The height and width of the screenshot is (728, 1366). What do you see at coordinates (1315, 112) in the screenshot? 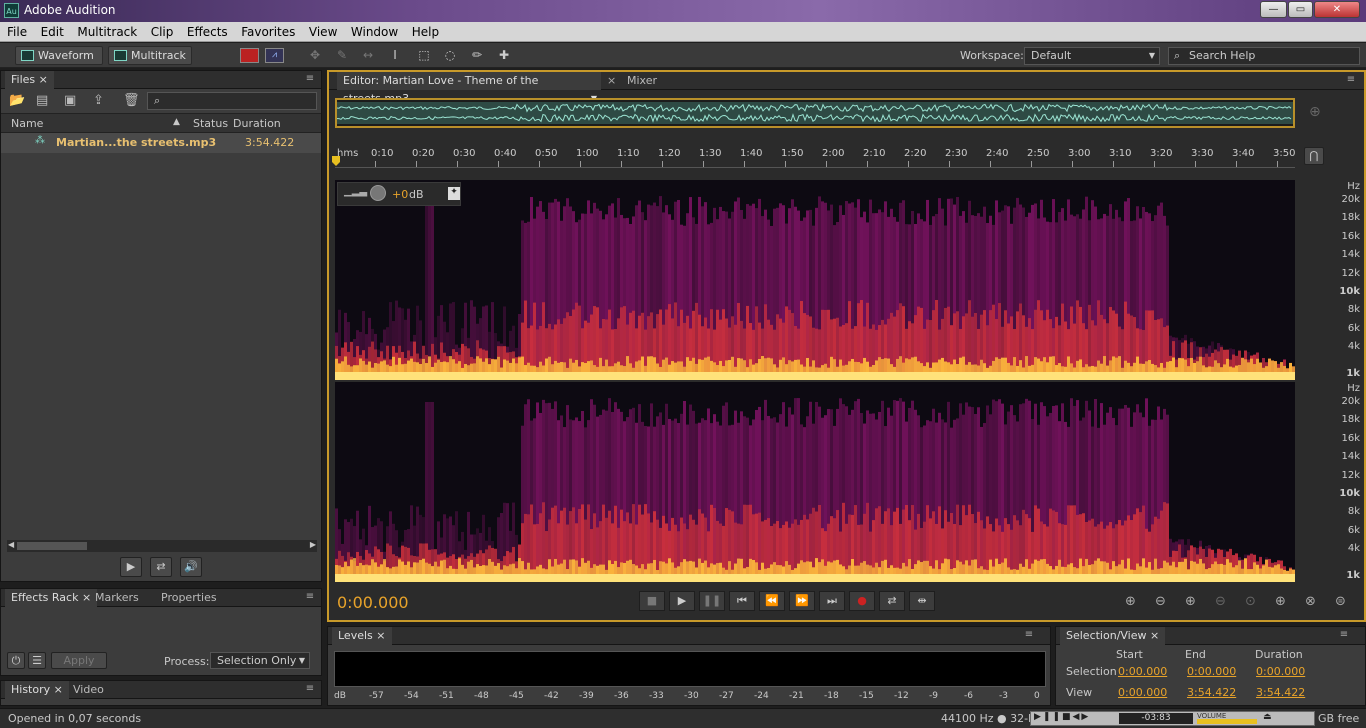
I see `zoom-to-selection-icon: ⊕` at bounding box center [1315, 112].